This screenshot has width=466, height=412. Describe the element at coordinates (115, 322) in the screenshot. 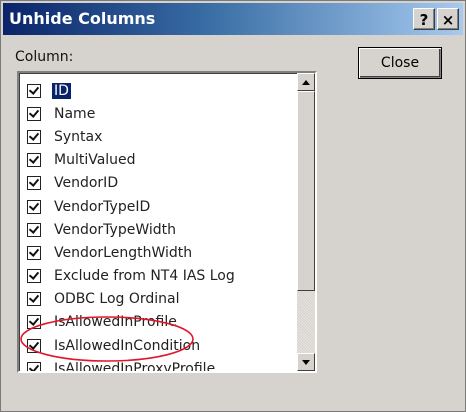

I see `column-item-label: IsAllowedInProfile` at that location.